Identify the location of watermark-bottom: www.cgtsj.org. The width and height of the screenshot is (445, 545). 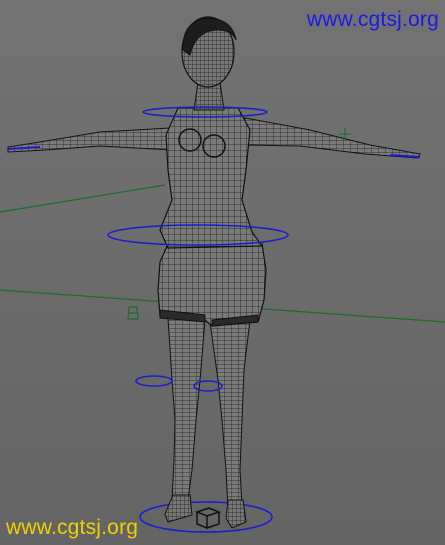
(72, 527).